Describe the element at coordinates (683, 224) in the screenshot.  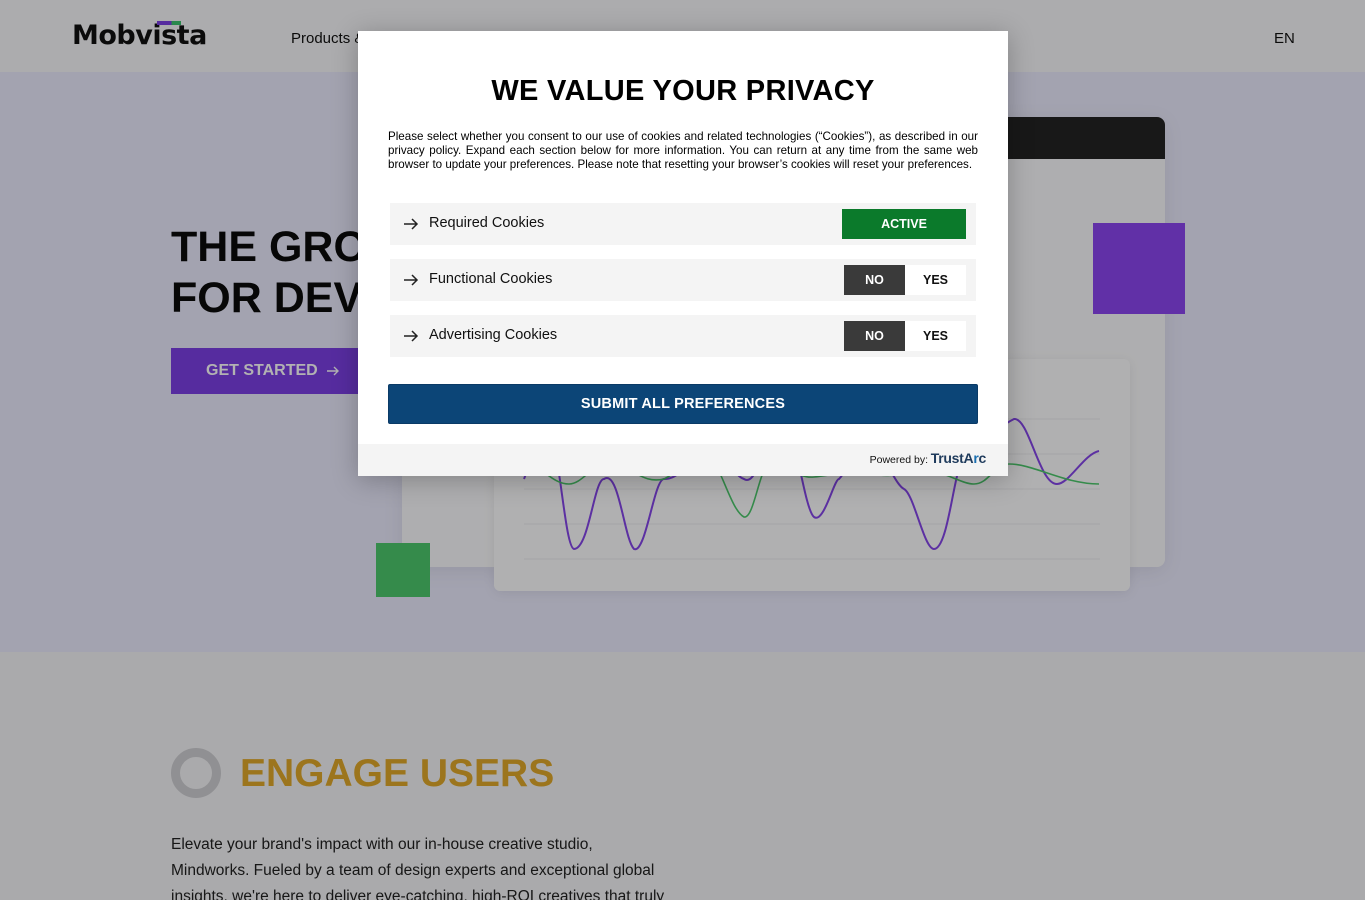
I see `cookie-row-required: Required Cookies ACTIVE` at that location.